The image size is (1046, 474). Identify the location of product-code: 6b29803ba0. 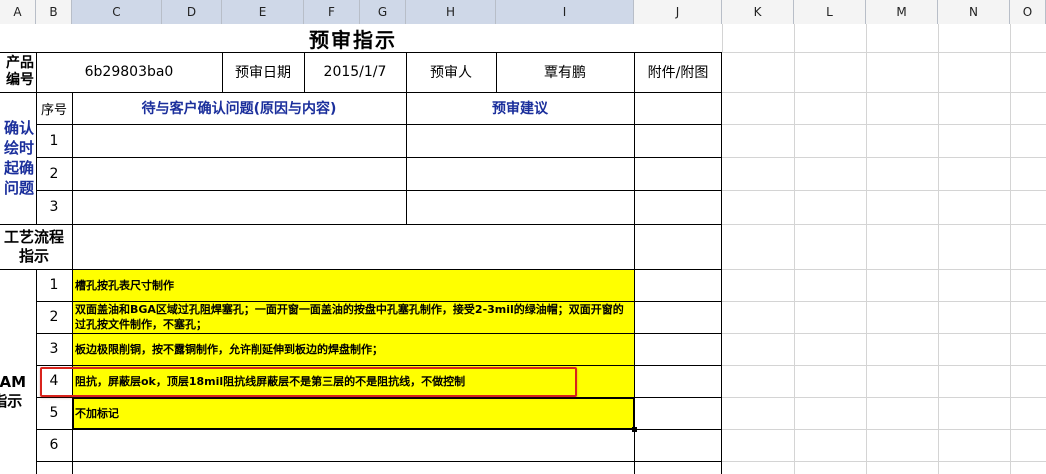
(129, 72).